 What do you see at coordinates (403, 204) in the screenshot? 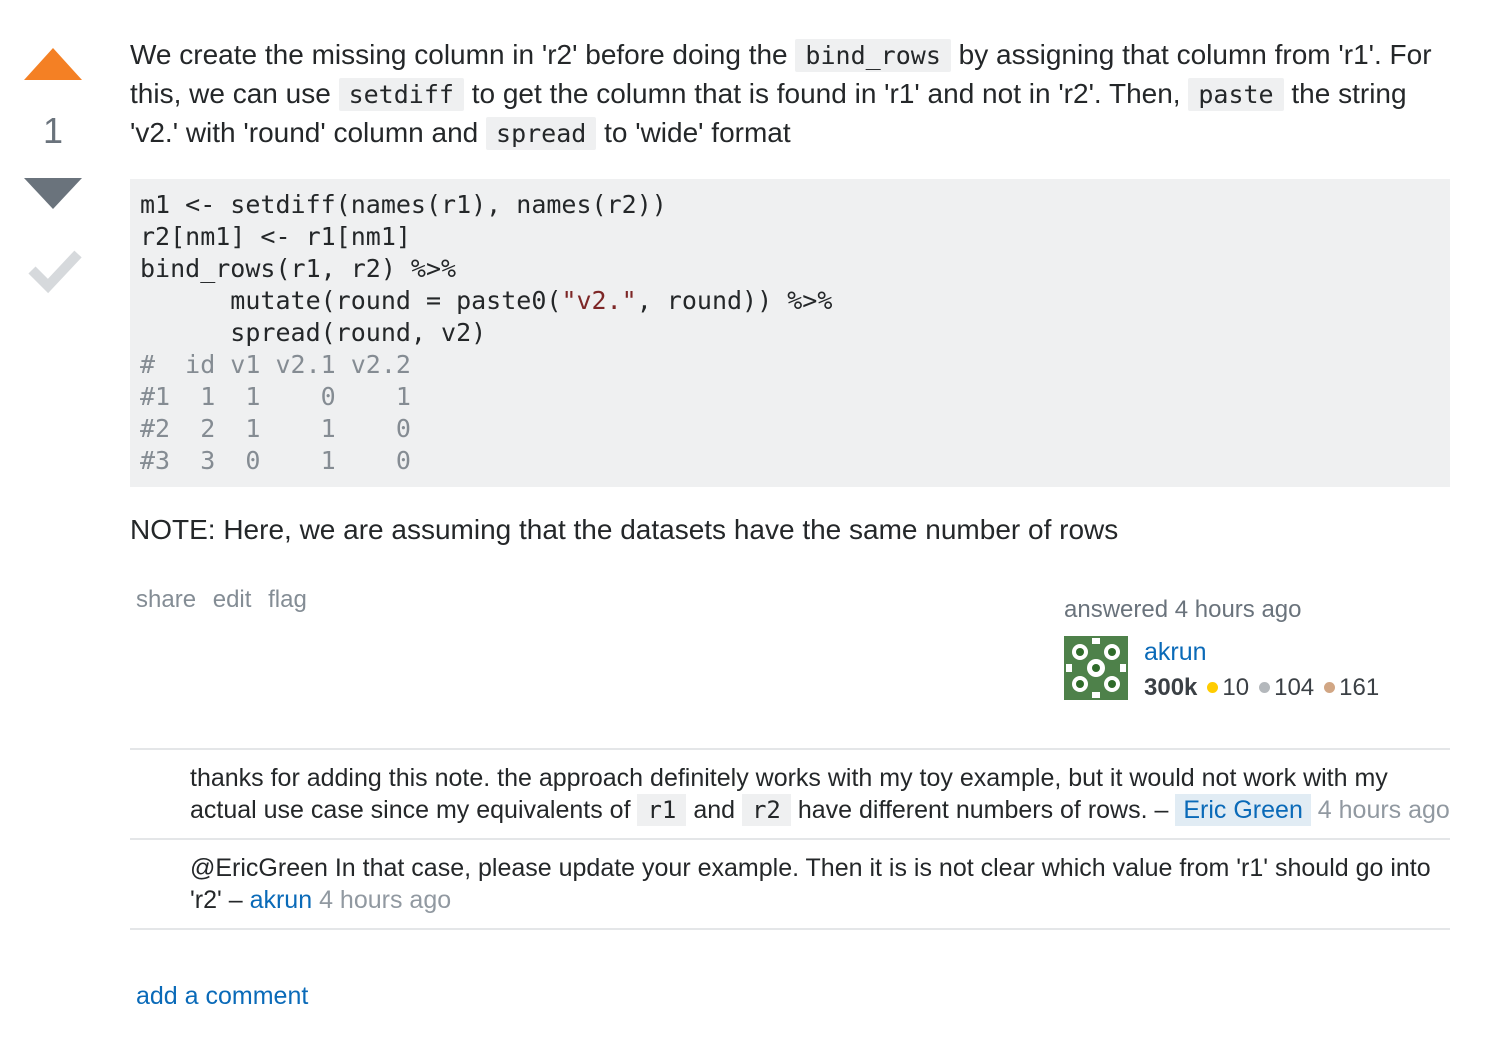
I see `code-line: m1 <- setdiff(names(r1), names(r2))` at bounding box center [403, 204].